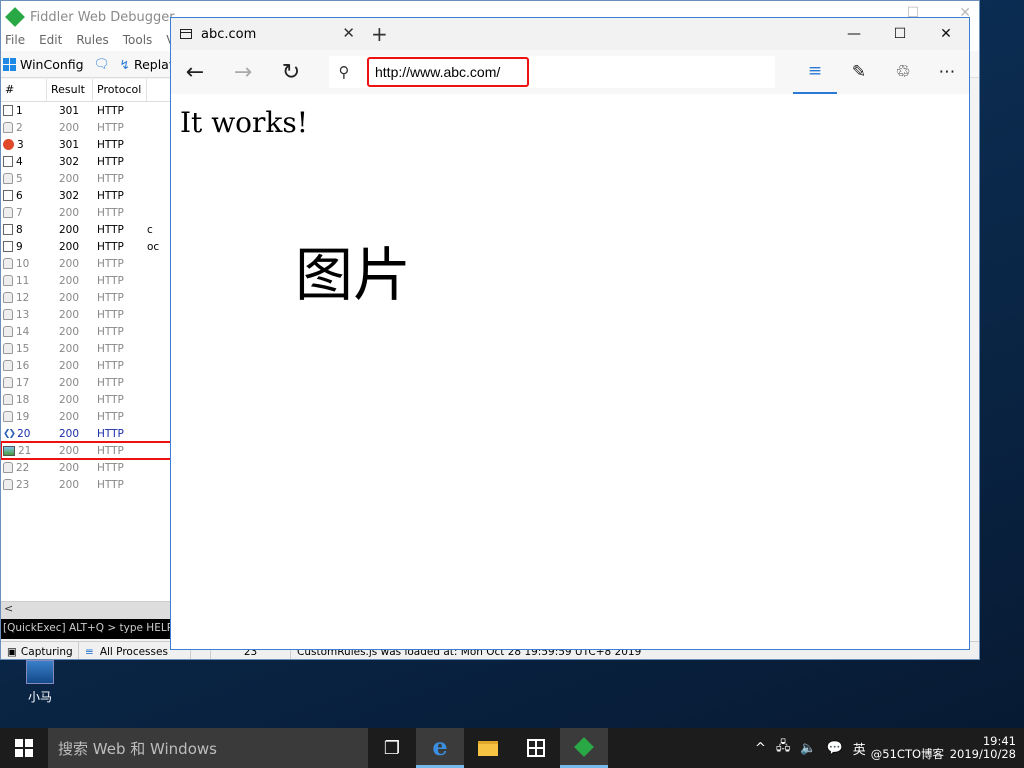 The height and width of the screenshot is (768, 1024). What do you see at coordinates (195, 72) in the screenshot?
I see `back-button: ←` at bounding box center [195, 72].